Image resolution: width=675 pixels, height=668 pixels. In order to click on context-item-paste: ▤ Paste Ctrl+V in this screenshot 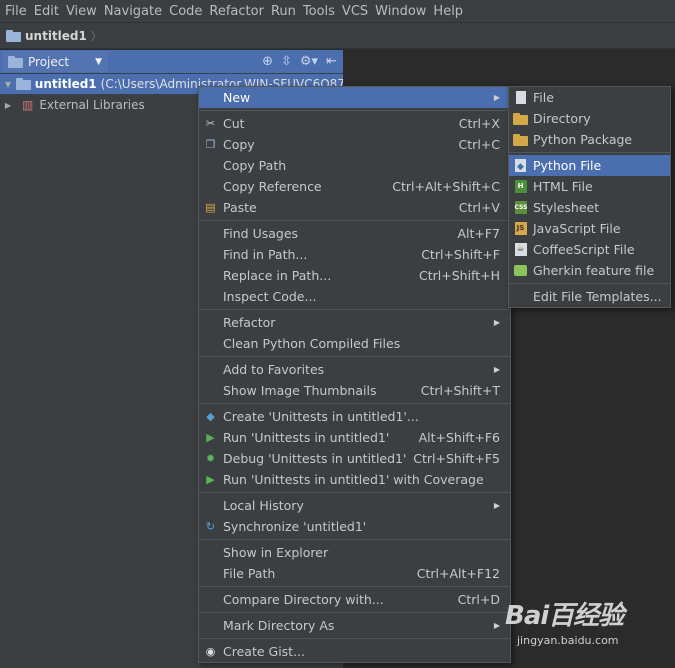, I will do `click(354, 207)`.